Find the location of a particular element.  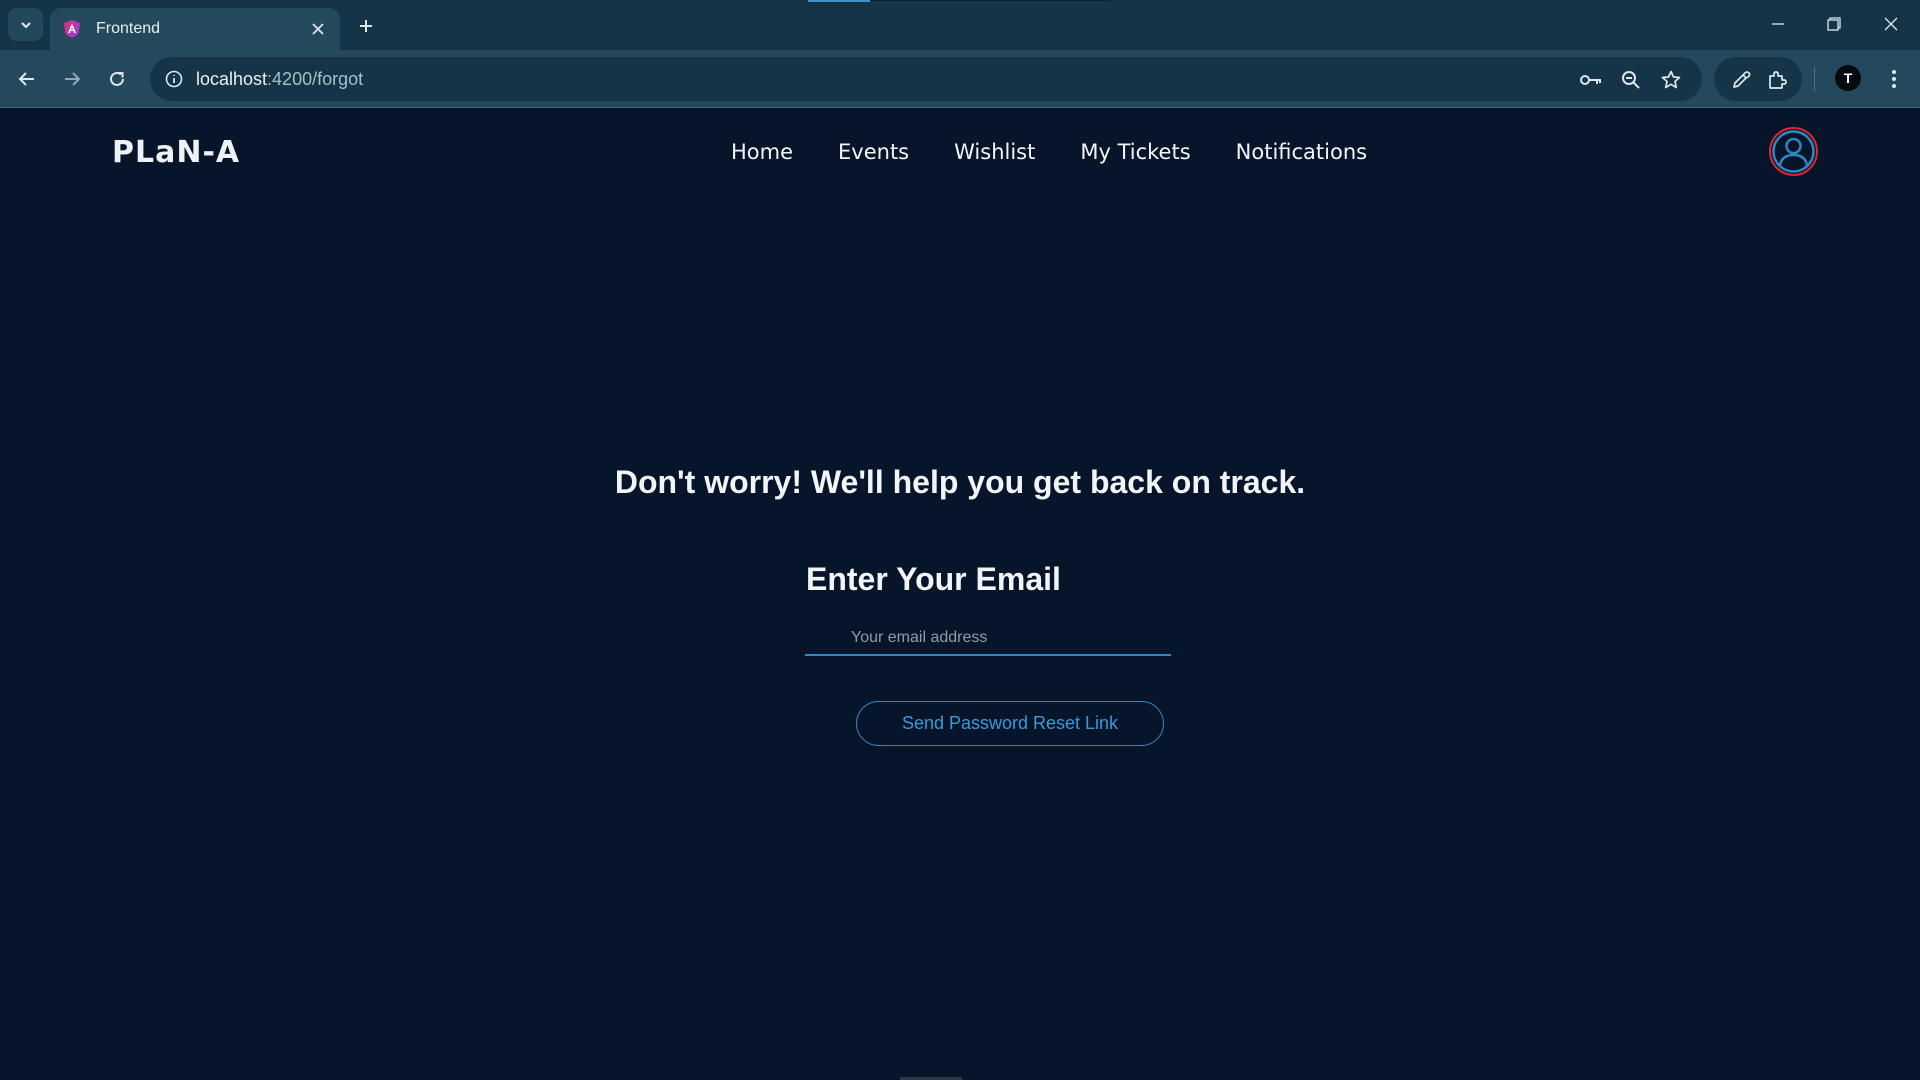

angular-icon is located at coordinates (72, 29).